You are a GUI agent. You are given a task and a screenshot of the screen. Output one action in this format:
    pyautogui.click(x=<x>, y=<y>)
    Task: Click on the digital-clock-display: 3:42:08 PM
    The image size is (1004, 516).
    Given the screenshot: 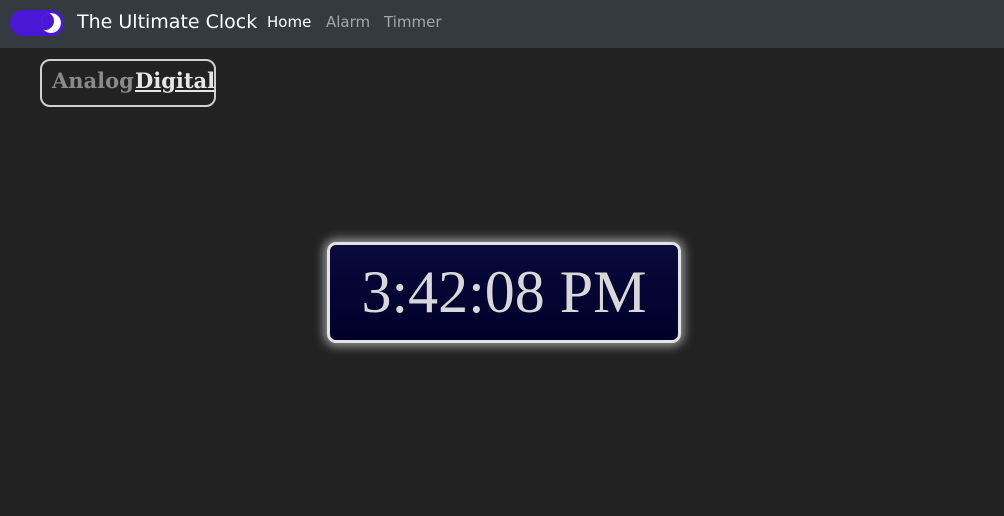 What is the action you would take?
    pyautogui.click(x=504, y=292)
    